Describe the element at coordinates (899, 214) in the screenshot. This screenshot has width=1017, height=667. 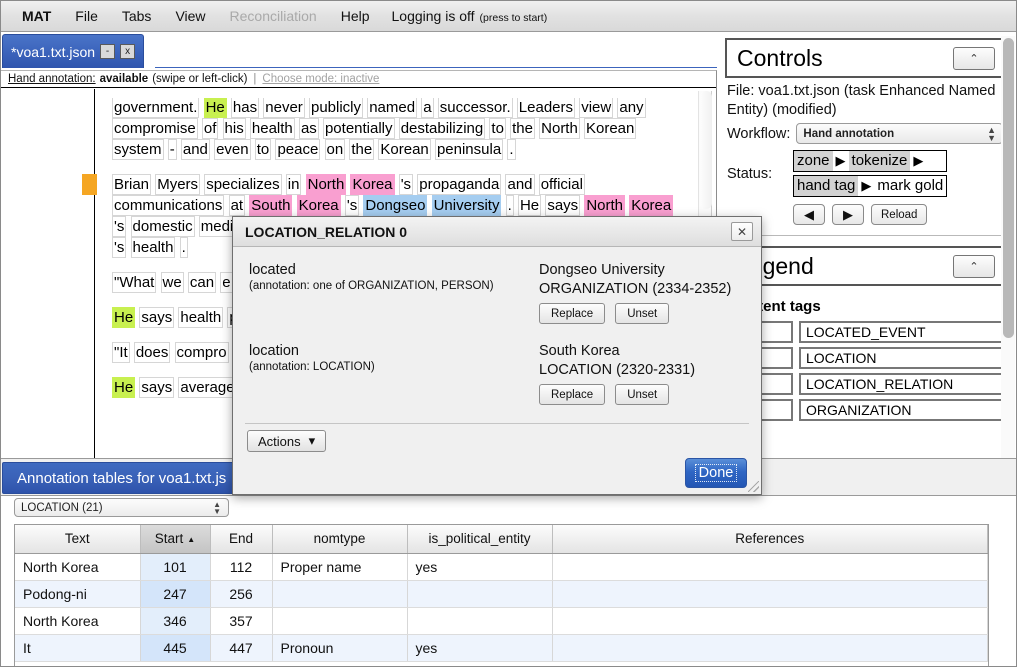
I see `reload-button: Reload` at that location.